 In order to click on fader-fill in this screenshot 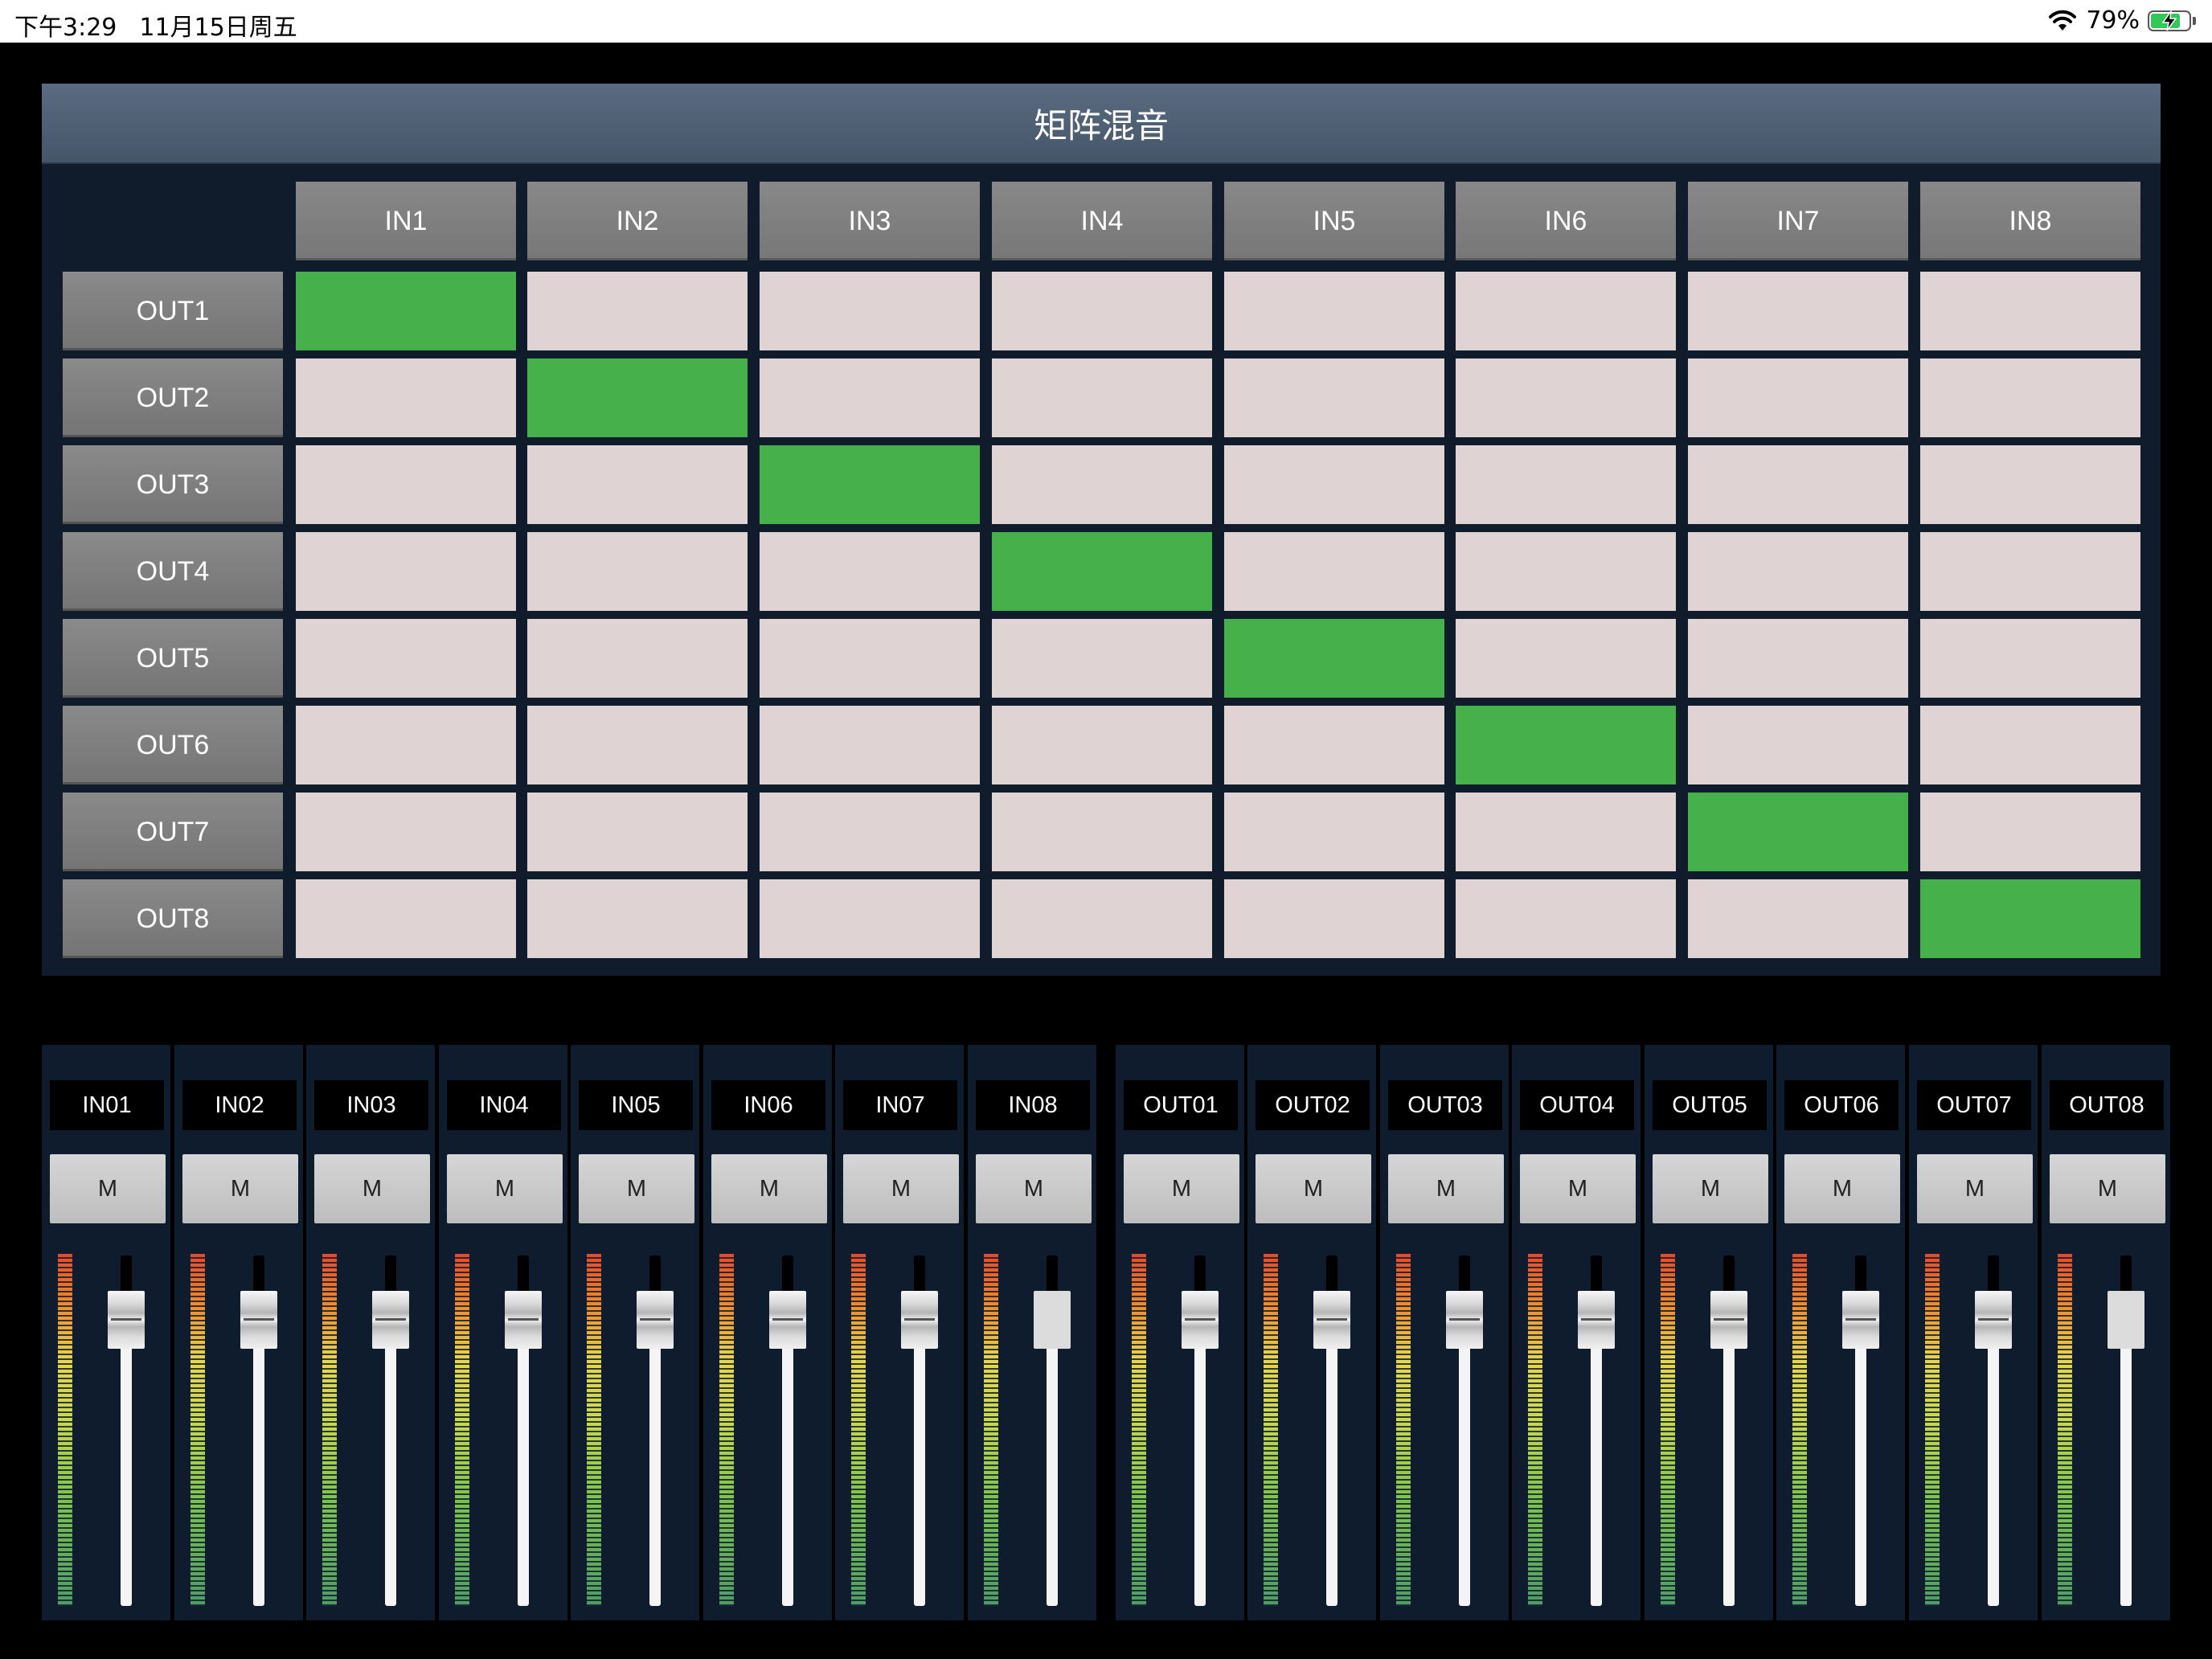, I will do `click(523, 1462)`.